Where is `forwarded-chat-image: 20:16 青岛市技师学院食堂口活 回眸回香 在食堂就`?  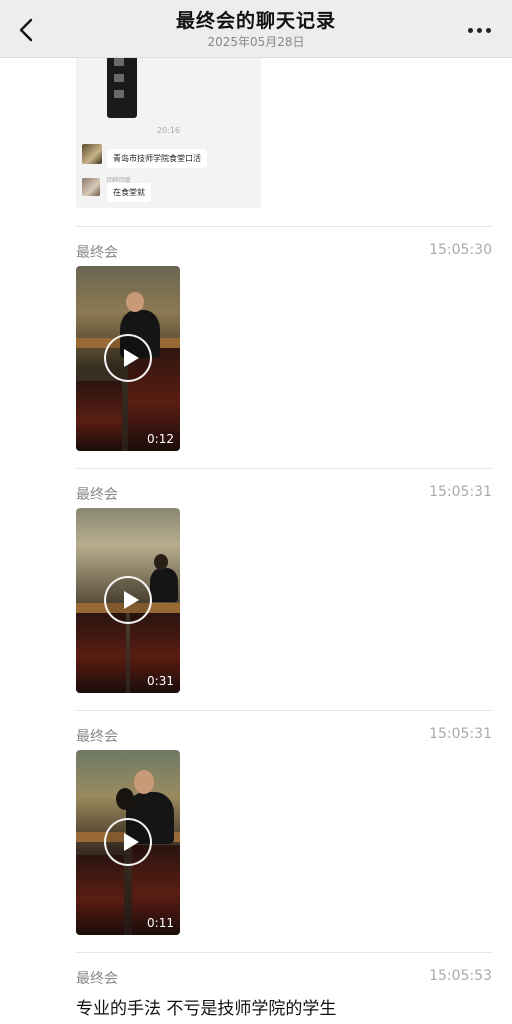
forwarded-chat-image: 20:16 青岛市技师学院食堂口活 回眸回香 在食堂就 is located at coordinates (168, 124).